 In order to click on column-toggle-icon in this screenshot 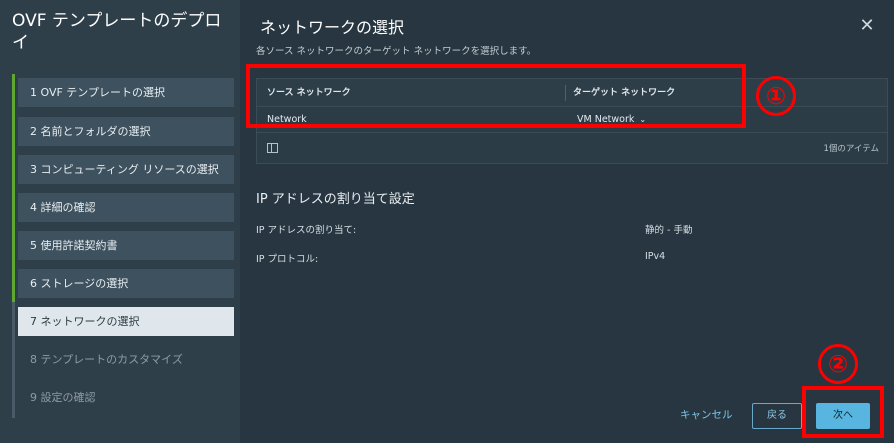, I will do `click(272, 148)`.